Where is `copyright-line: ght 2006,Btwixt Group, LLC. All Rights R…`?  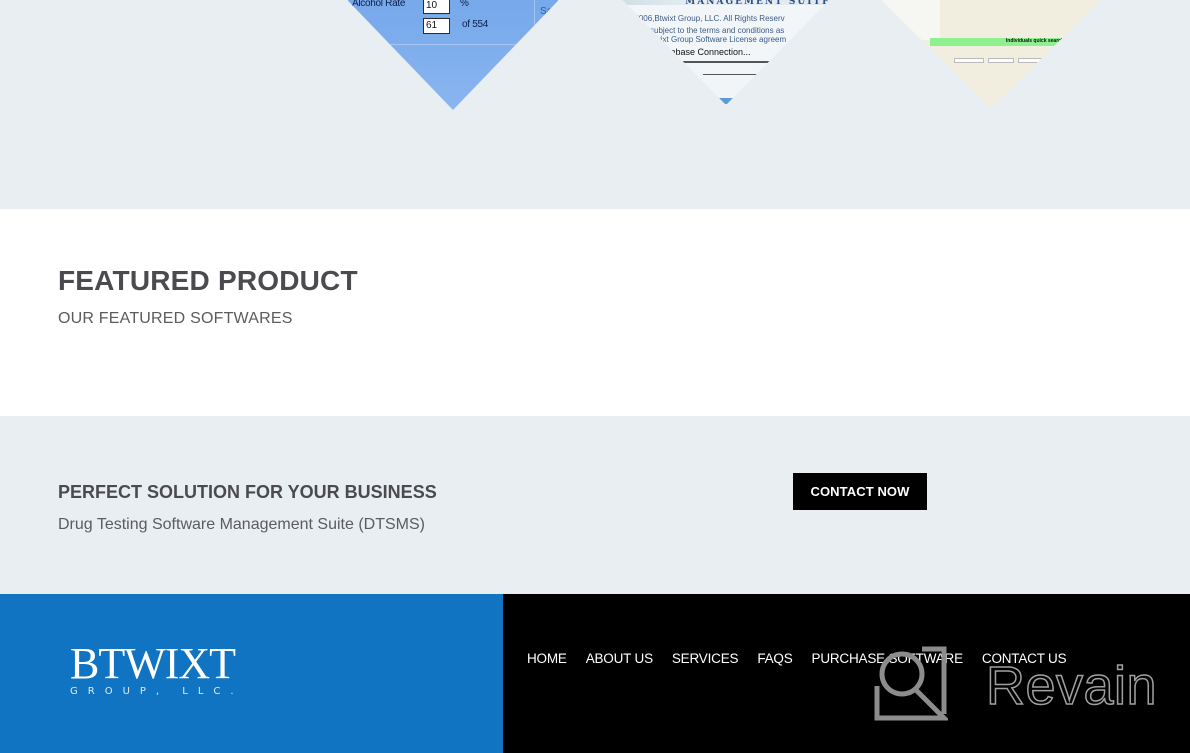
copyright-line: ght 2006,Btwixt Group, LLC. All Rights R… is located at coordinates (703, 18).